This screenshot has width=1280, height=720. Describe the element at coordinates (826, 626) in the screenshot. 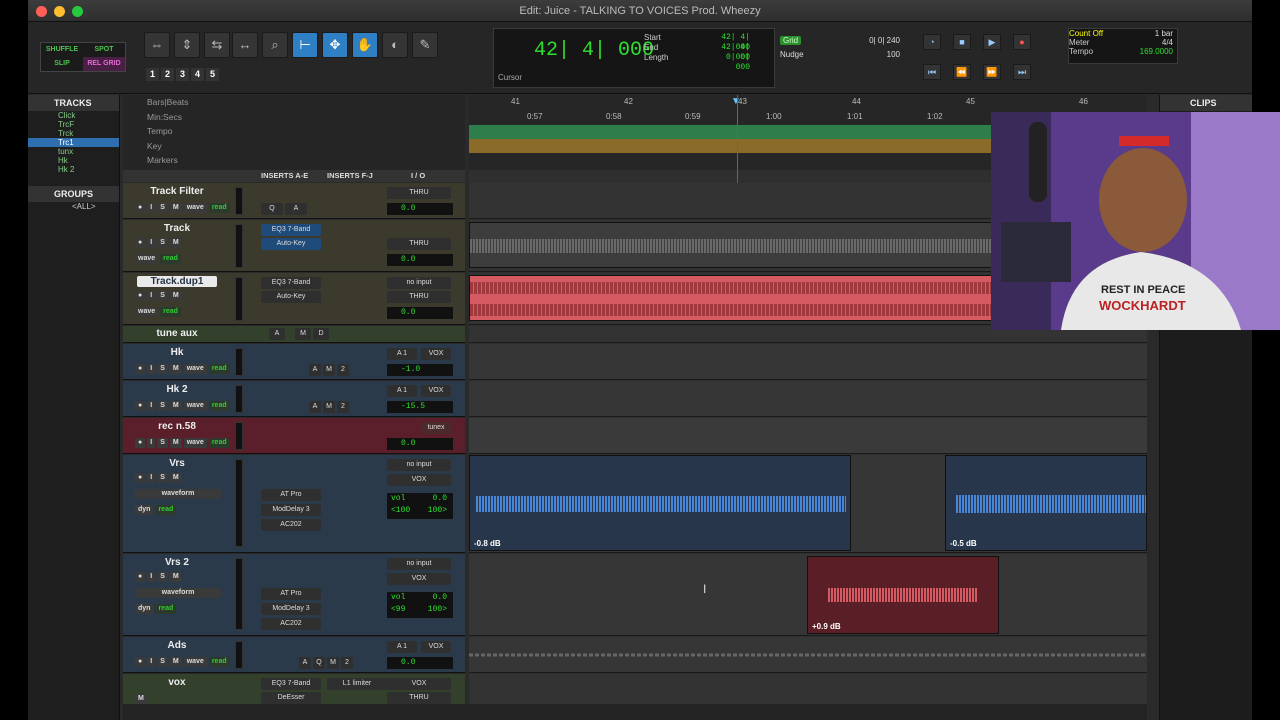

I see `clip-gain-label: +0.9 dB` at that location.